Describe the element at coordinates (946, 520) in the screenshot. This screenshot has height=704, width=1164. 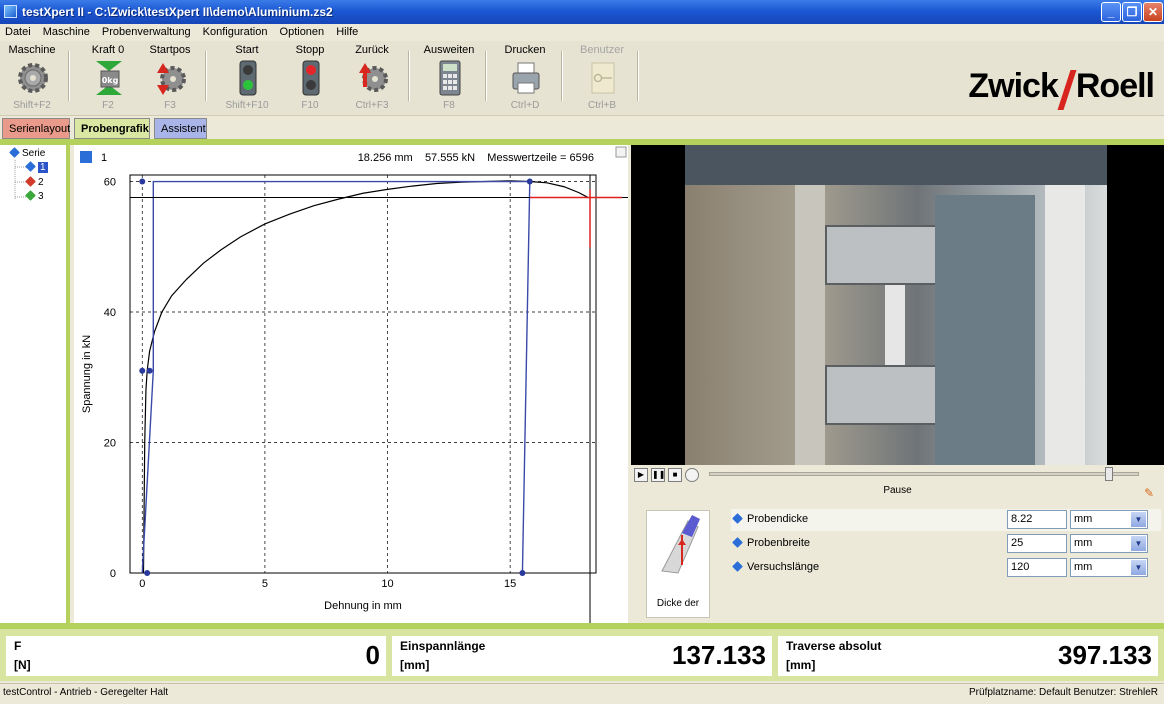
I see `param-row-probendicke: Probendicke 8.22 mm ▼` at that location.